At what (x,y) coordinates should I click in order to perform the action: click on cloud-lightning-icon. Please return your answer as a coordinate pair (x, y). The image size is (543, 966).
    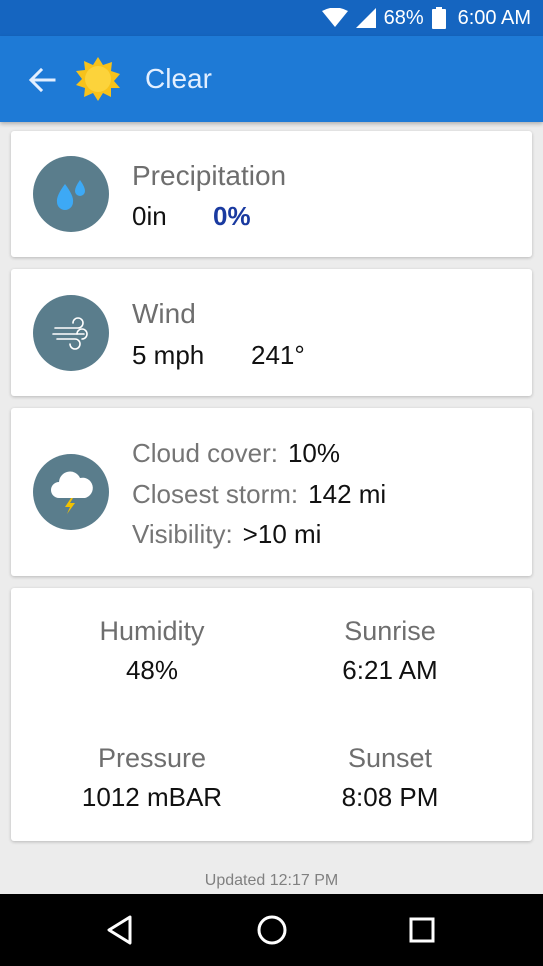
    Looking at the image, I should click on (72, 492).